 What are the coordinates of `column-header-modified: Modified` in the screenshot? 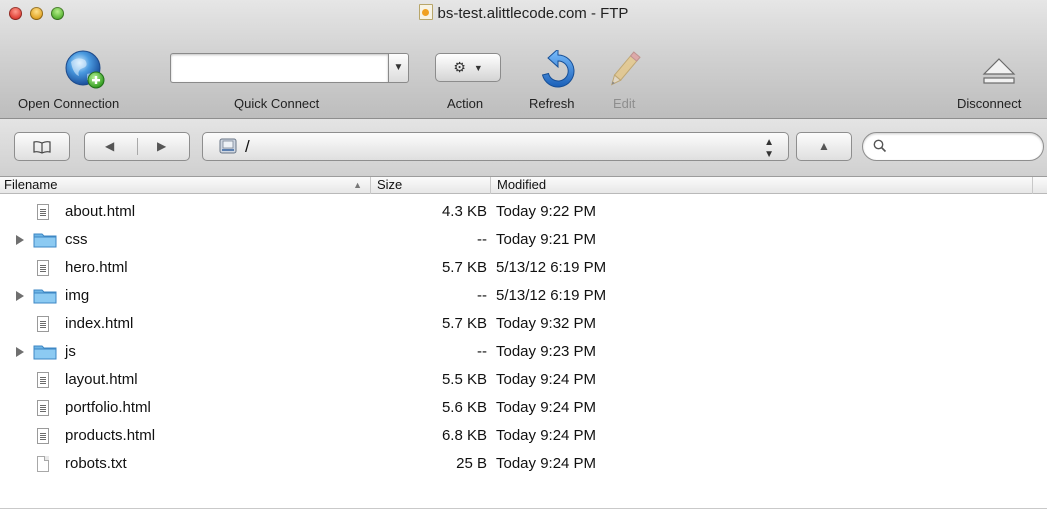 It's located at (762, 185).